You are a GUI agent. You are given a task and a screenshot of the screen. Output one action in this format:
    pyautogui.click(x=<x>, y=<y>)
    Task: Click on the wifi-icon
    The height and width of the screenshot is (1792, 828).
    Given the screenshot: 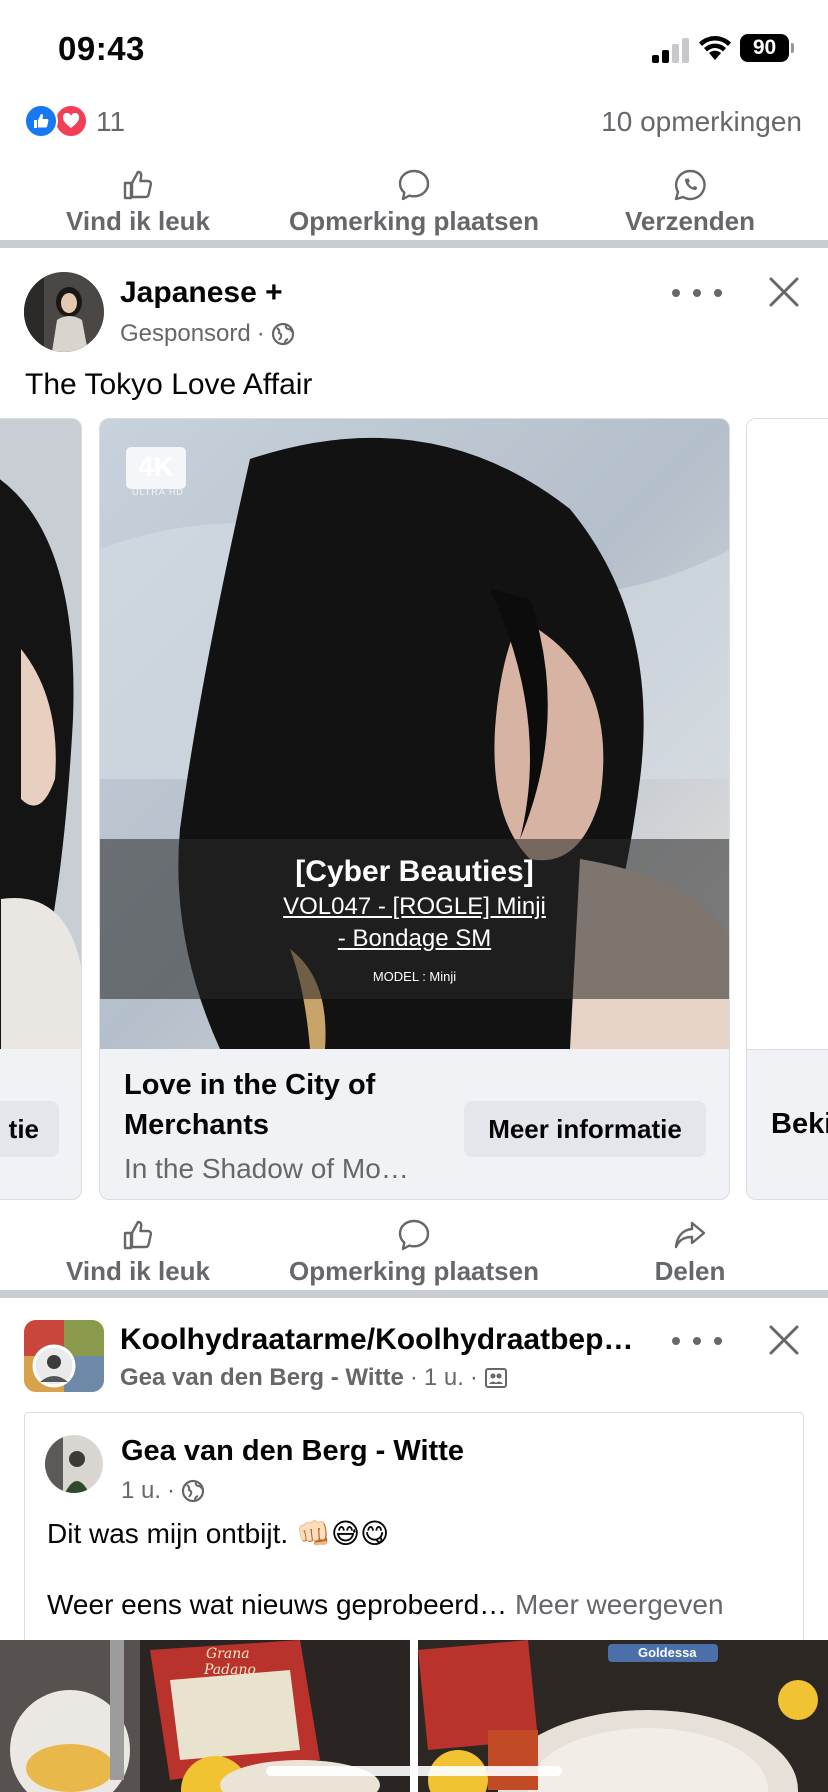 What is the action you would take?
    pyautogui.click(x=715, y=48)
    